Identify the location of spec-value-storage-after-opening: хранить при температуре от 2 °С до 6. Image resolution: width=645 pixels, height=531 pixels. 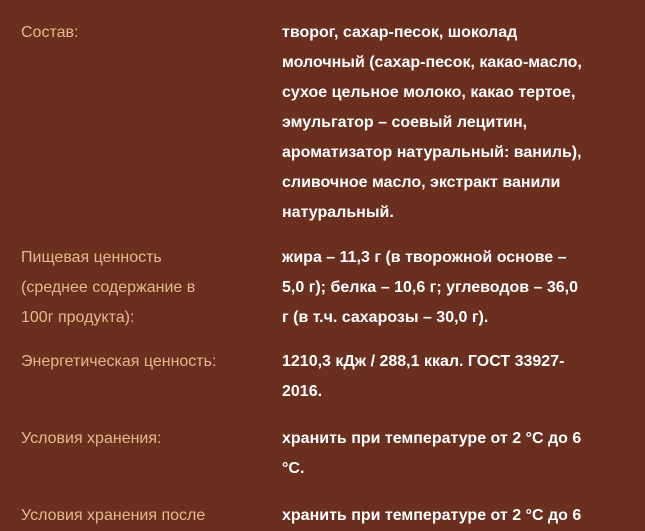
(432, 515).